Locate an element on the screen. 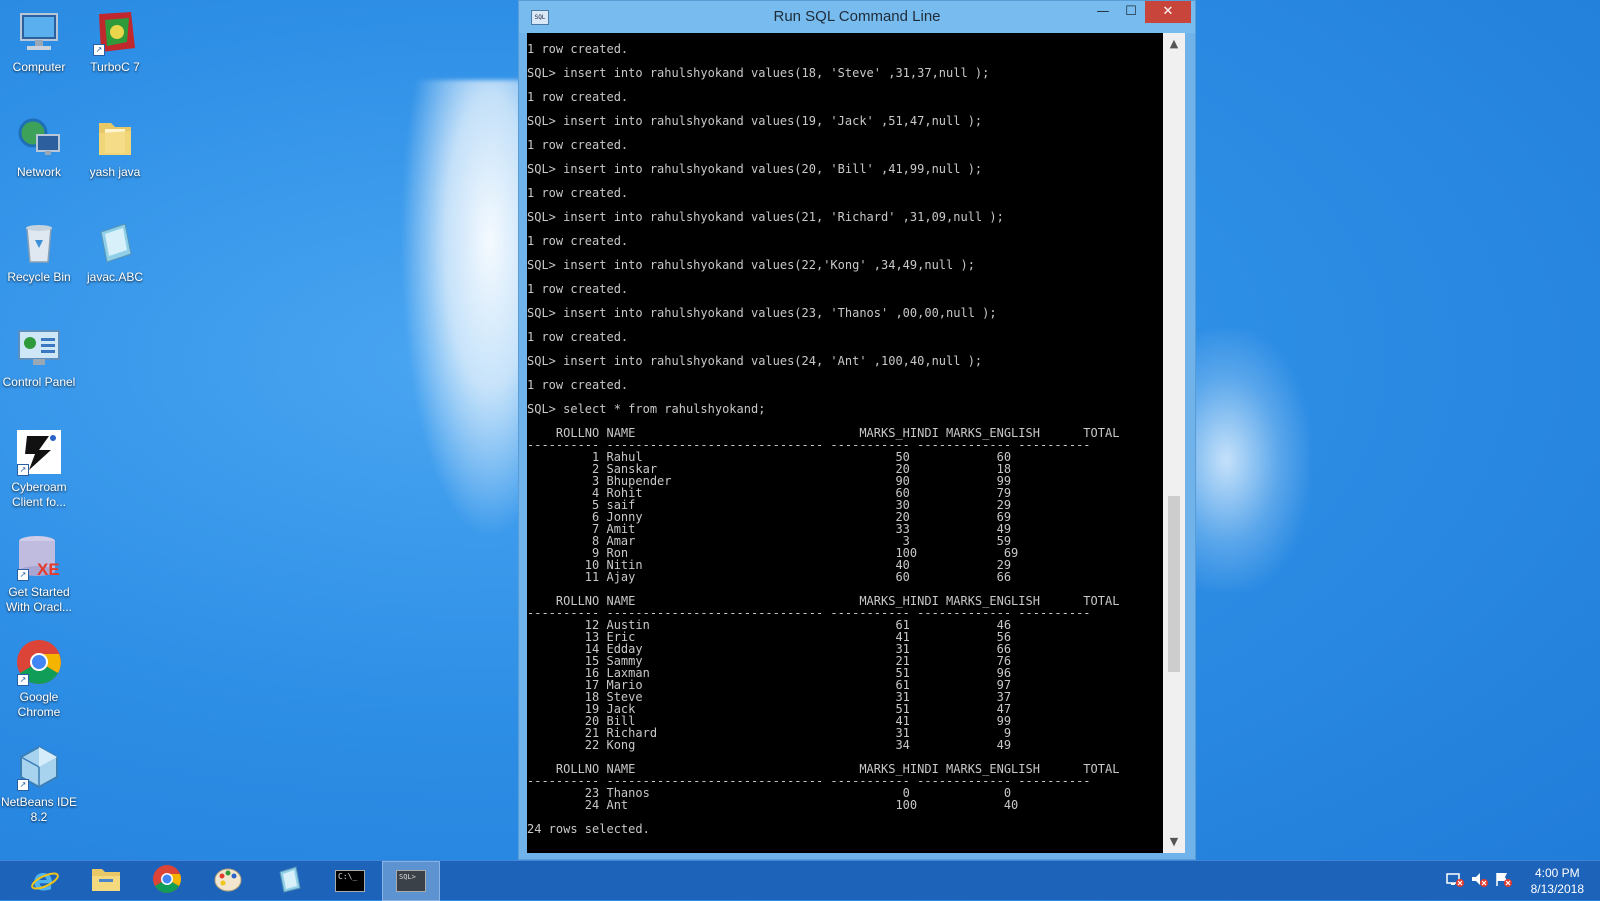  taskbar-file-explorer is located at coordinates (106, 881).